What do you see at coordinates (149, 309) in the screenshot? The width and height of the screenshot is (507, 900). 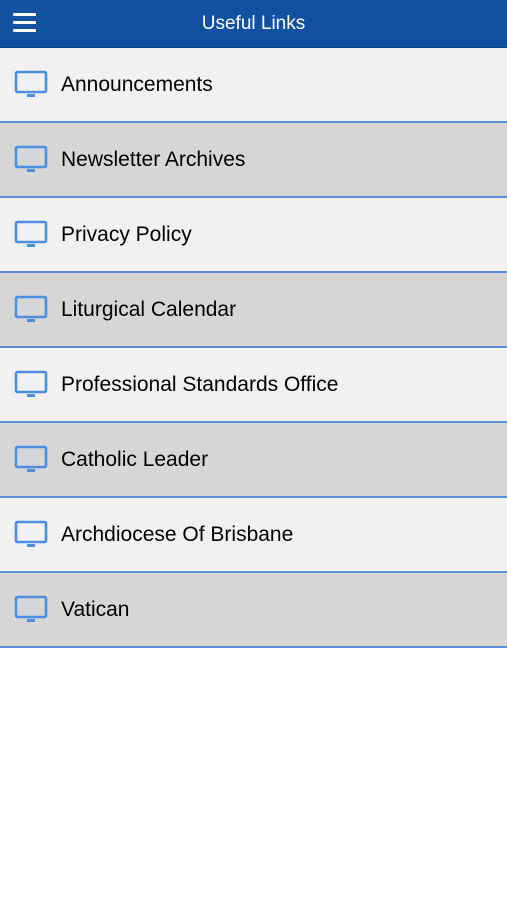 I see `link-label: Liturgical Calendar` at bounding box center [149, 309].